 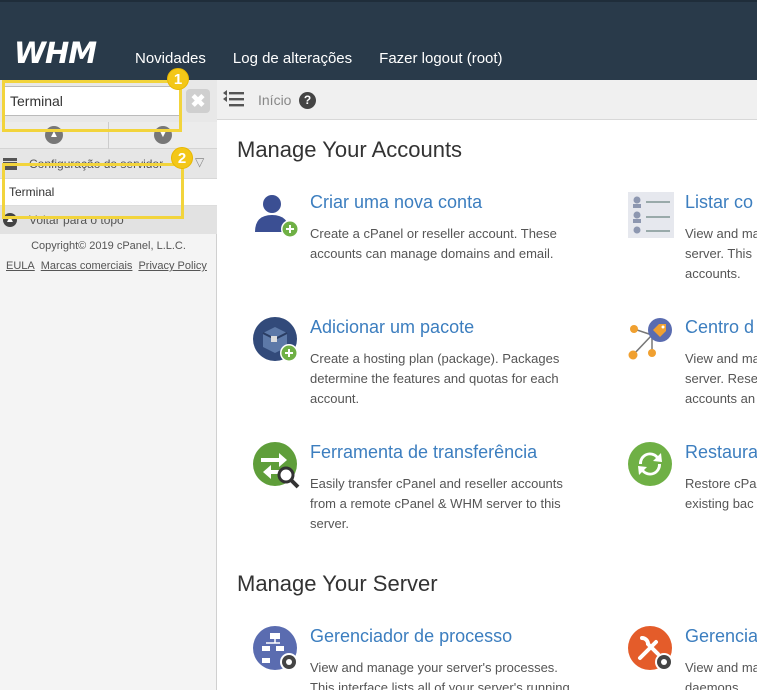 What do you see at coordinates (651, 215) in the screenshot?
I see `list-accounts-icon` at bounding box center [651, 215].